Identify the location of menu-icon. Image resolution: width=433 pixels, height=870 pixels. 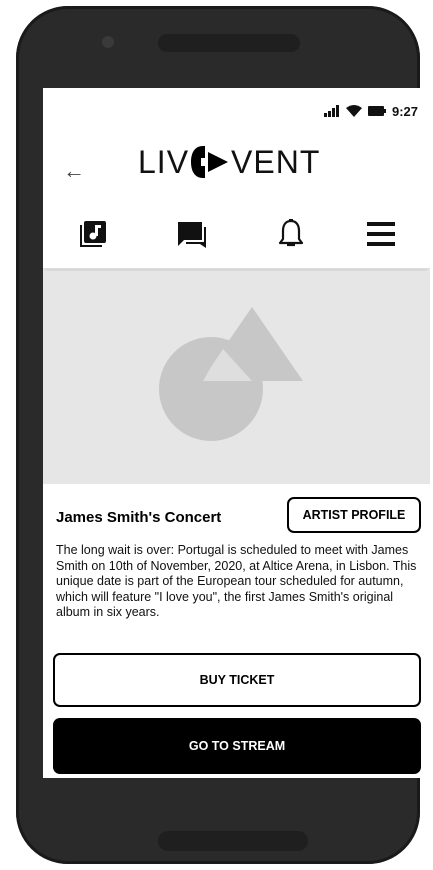
(381, 234).